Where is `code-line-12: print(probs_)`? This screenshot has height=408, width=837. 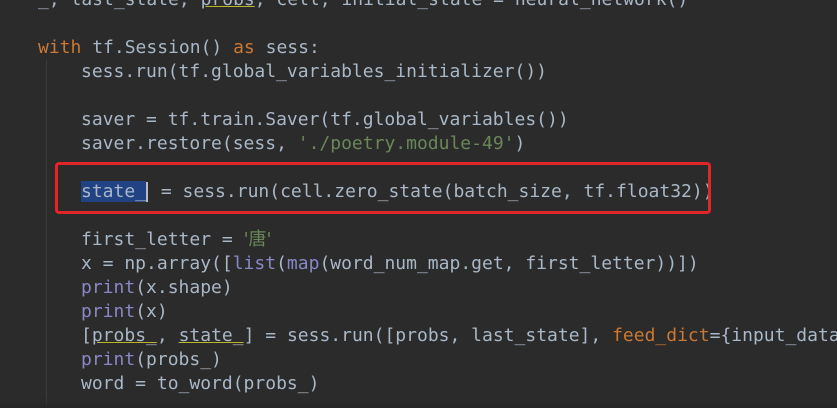 code-line-12: print(probs_) is located at coordinates (151, 360).